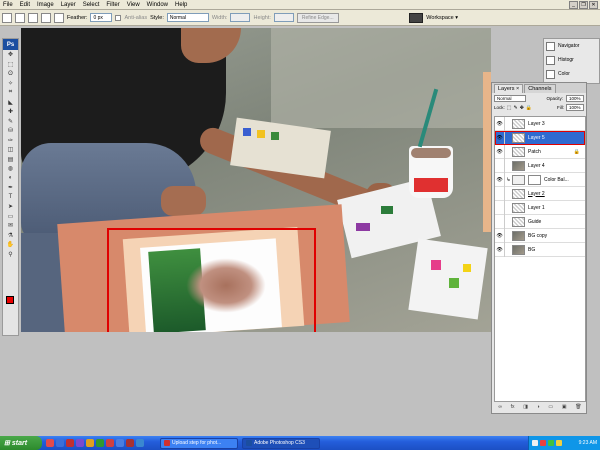 This screenshot has width=600, height=450. I want to click on new-layer-icon: ▣, so click(564, 407).